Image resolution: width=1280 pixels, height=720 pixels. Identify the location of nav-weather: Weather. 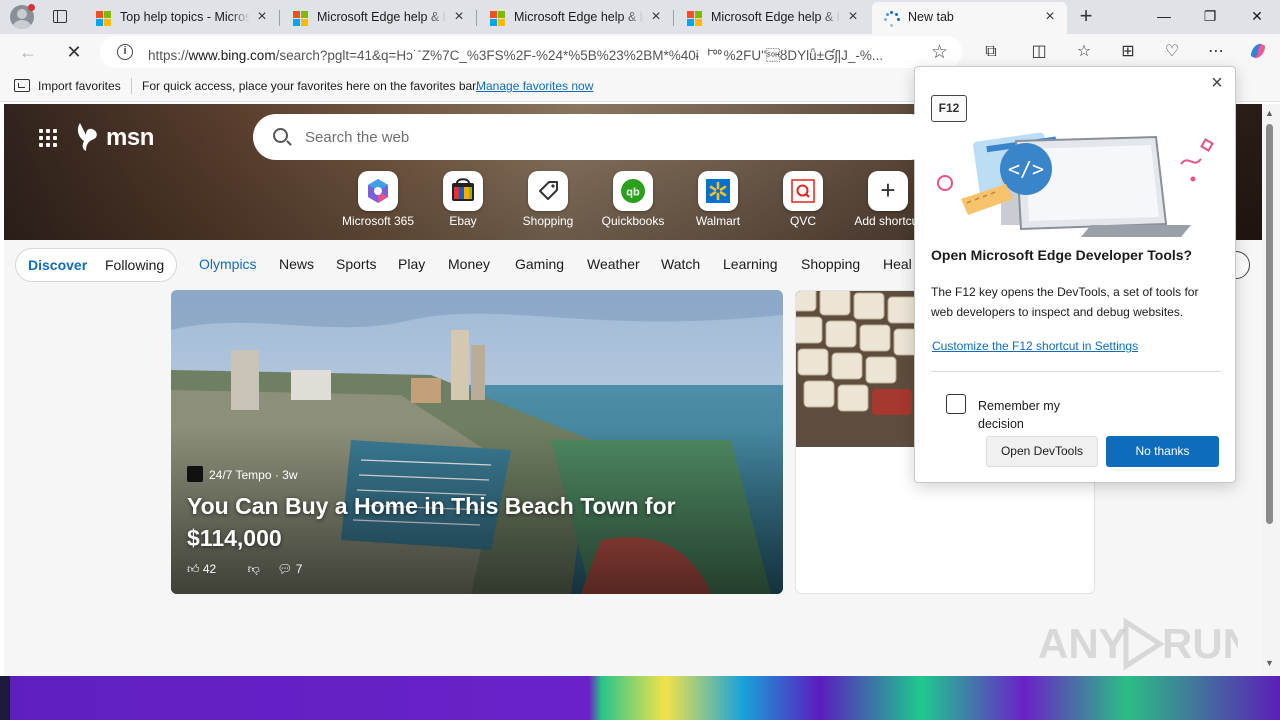
(613, 264).